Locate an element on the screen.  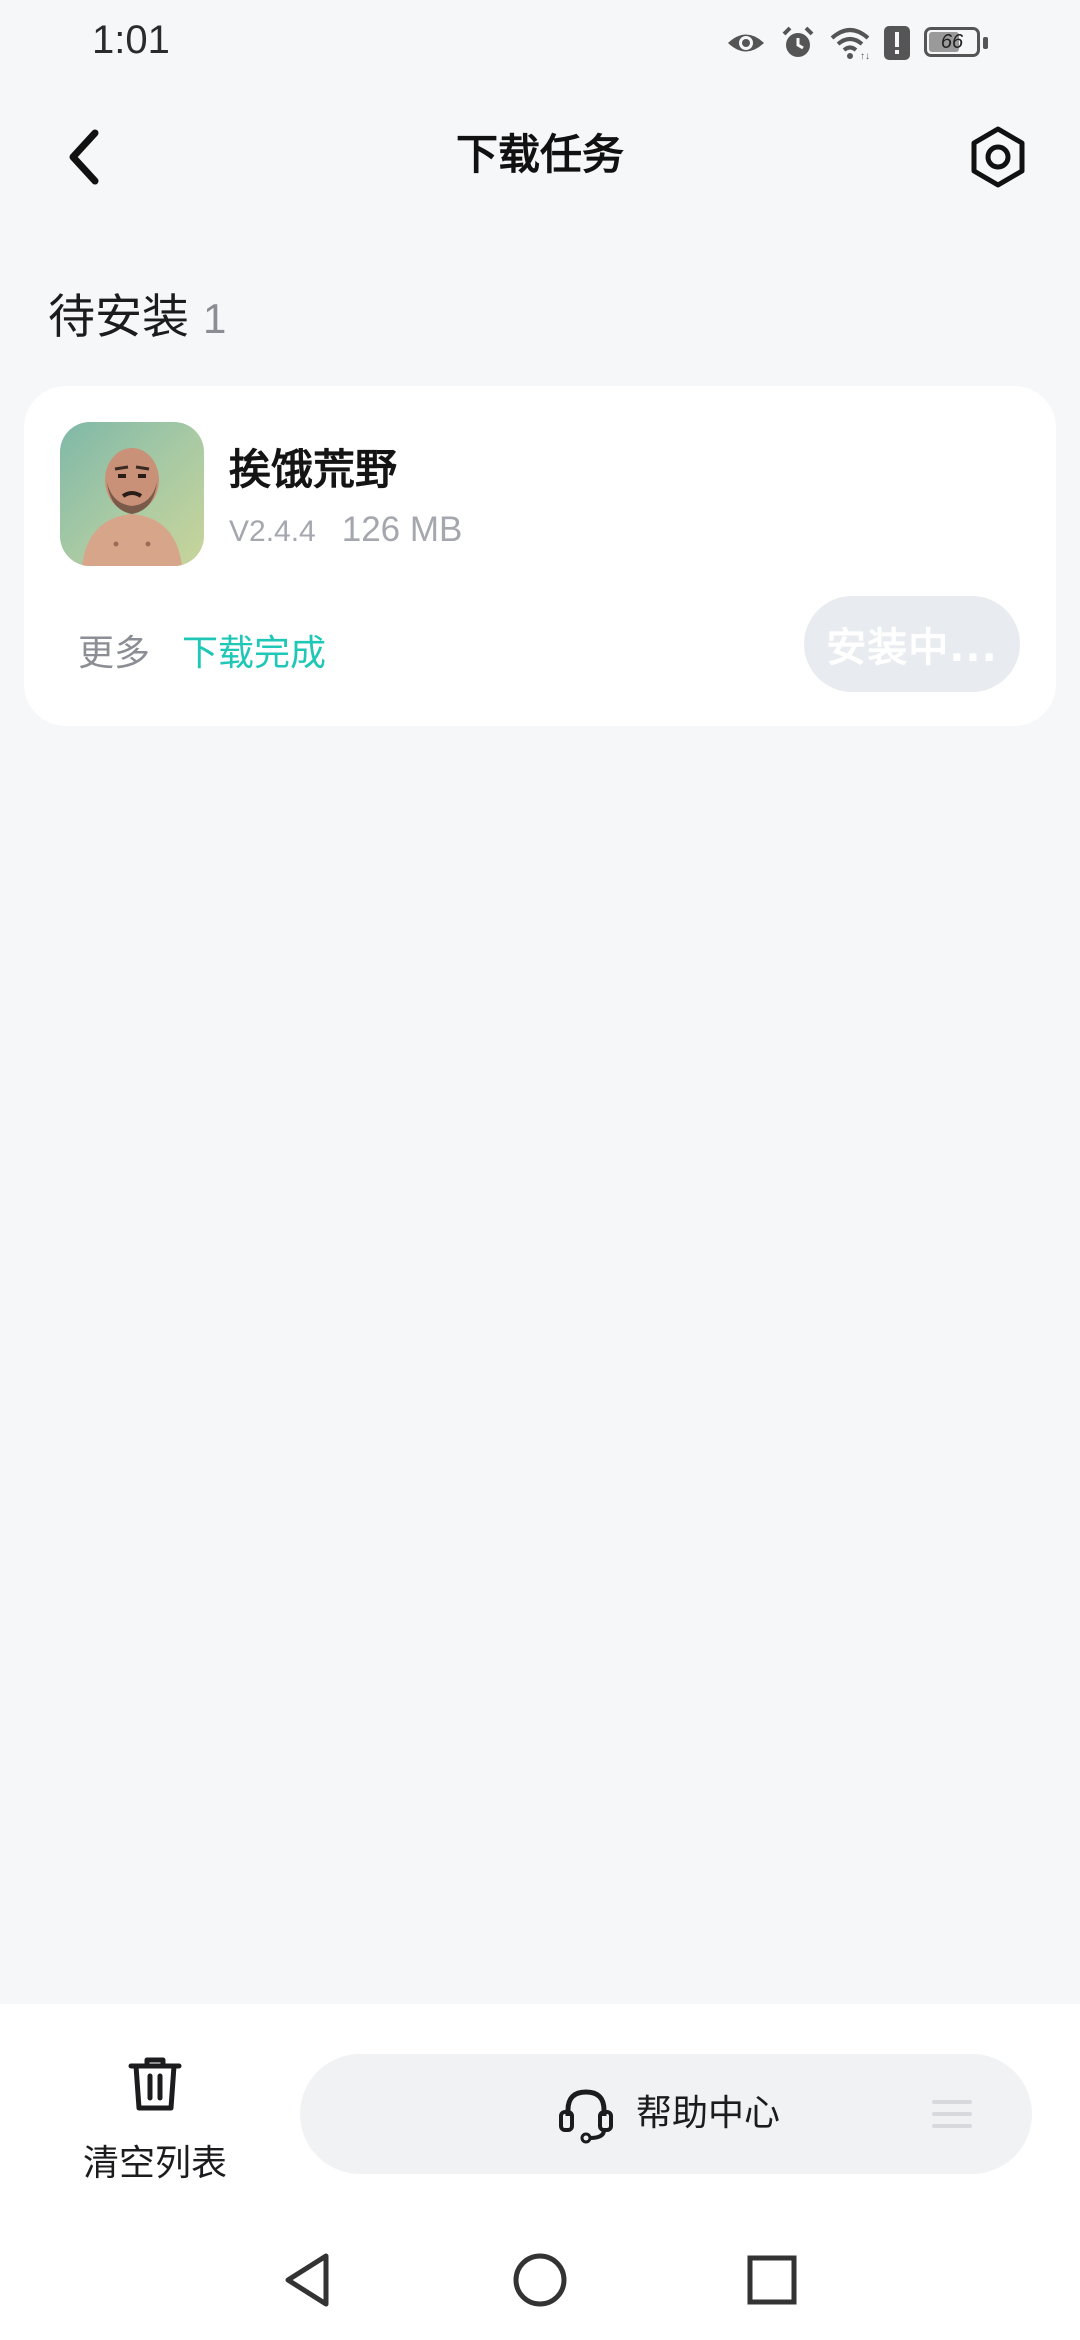
clear-list-label: 清空列表 is located at coordinates (154, 2163).